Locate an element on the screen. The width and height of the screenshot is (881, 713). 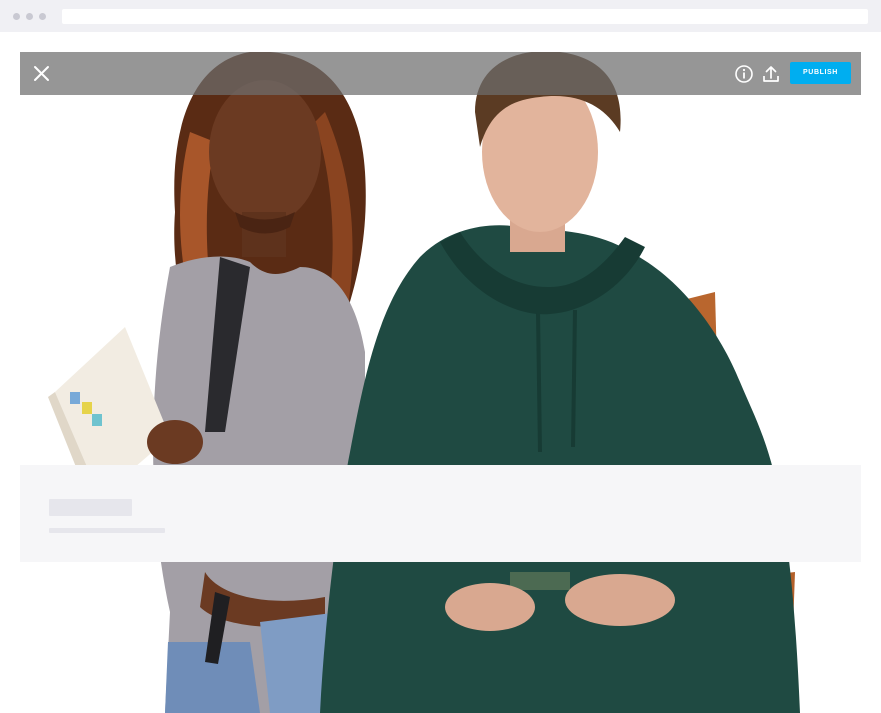
skeleton-subtitle is located at coordinates (107, 530).